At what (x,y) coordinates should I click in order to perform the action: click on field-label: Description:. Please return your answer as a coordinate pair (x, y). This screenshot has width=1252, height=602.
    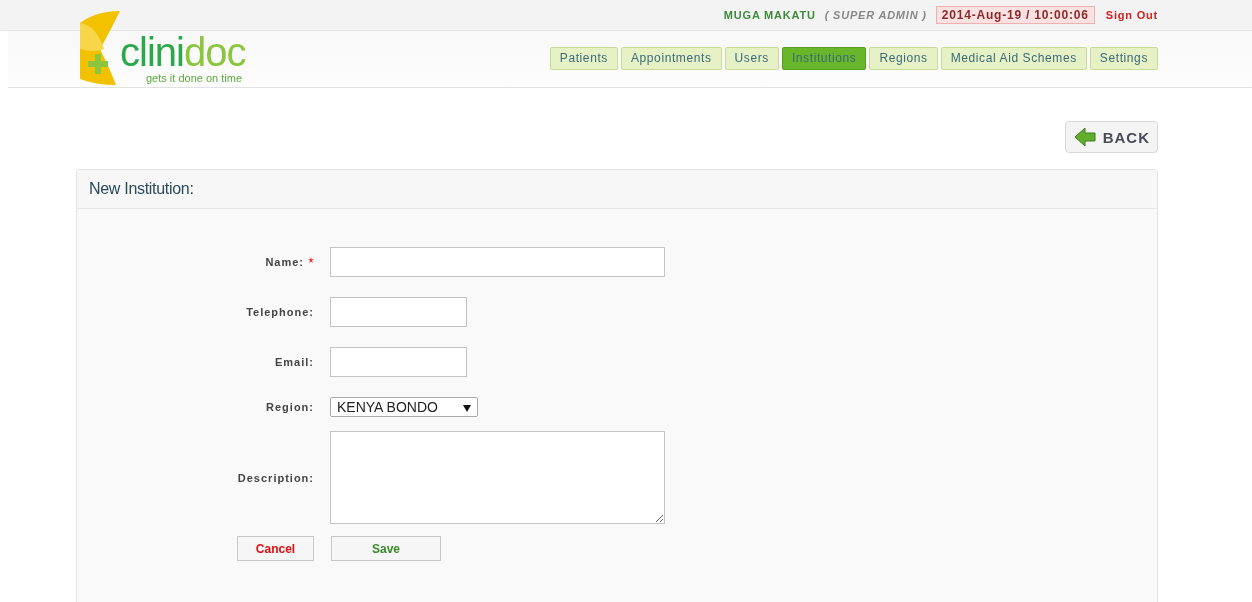
    Looking at the image, I should click on (275, 477).